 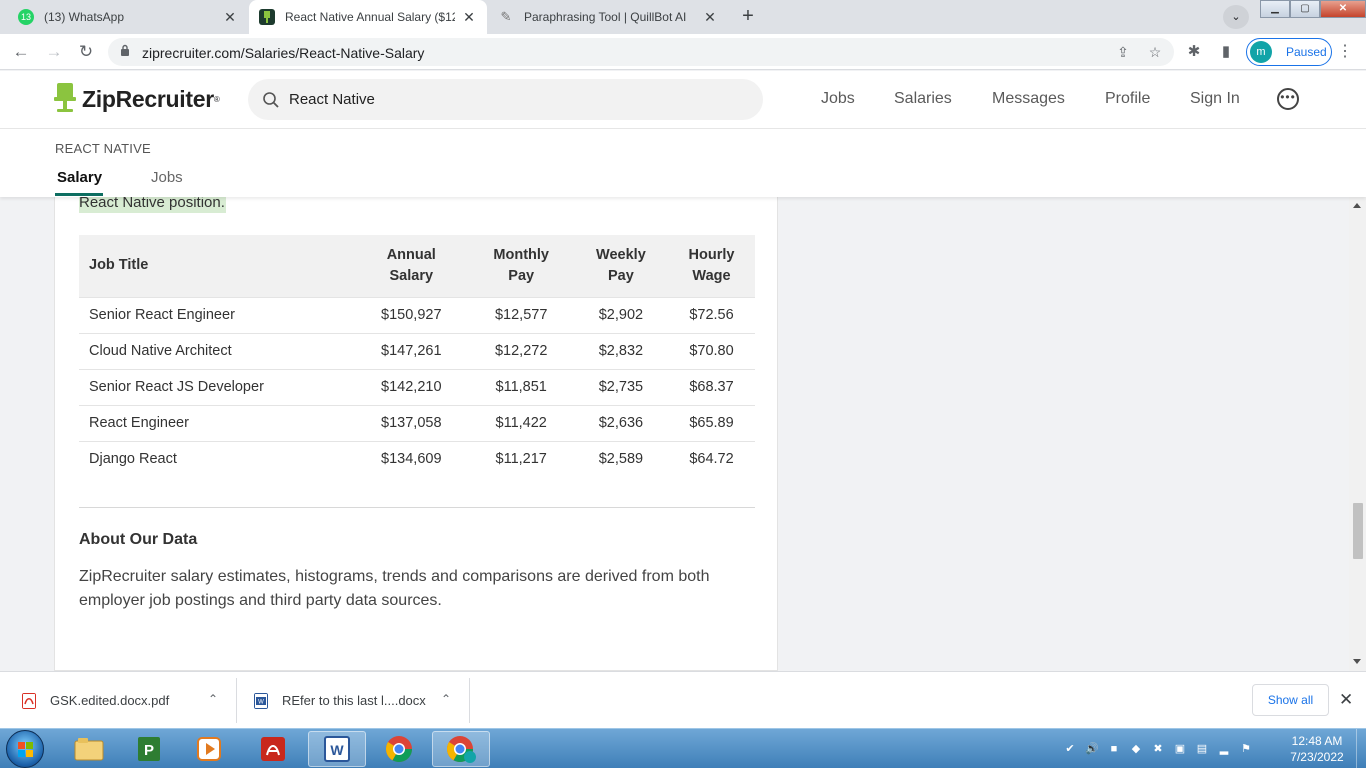 What do you see at coordinates (1070, 749) in the screenshot?
I see `security-shield-icon: ✔` at bounding box center [1070, 749].